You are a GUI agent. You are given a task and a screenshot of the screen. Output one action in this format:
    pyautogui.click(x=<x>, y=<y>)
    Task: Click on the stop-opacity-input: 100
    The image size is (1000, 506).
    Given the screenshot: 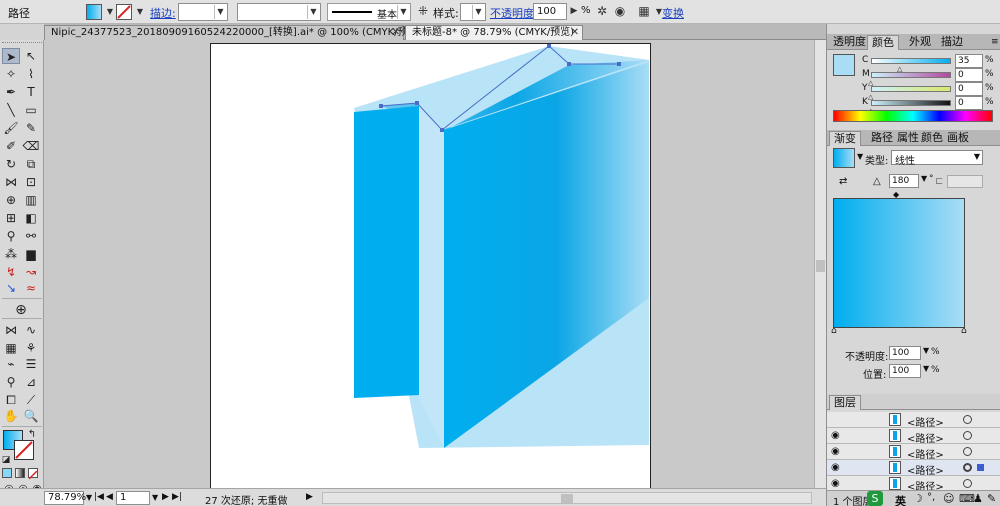 What is the action you would take?
    pyautogui.click(x=905, y=353)
    